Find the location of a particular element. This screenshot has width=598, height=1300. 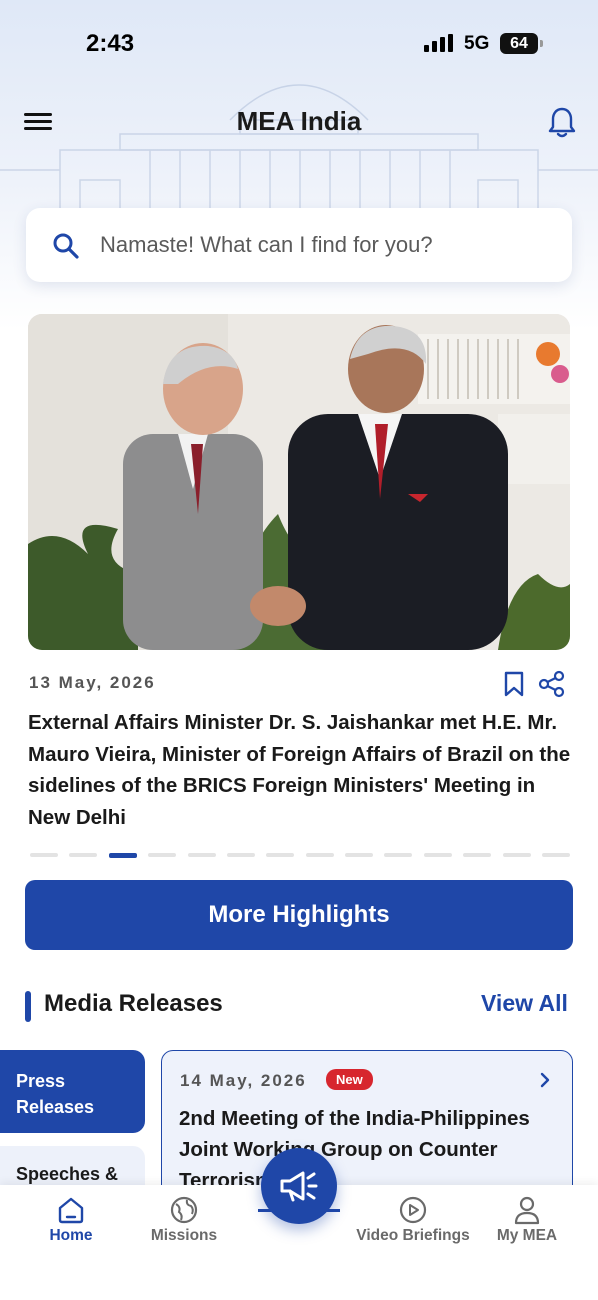

nav-video-briefings: Video Briefings is located at coordinates (413, 1220).